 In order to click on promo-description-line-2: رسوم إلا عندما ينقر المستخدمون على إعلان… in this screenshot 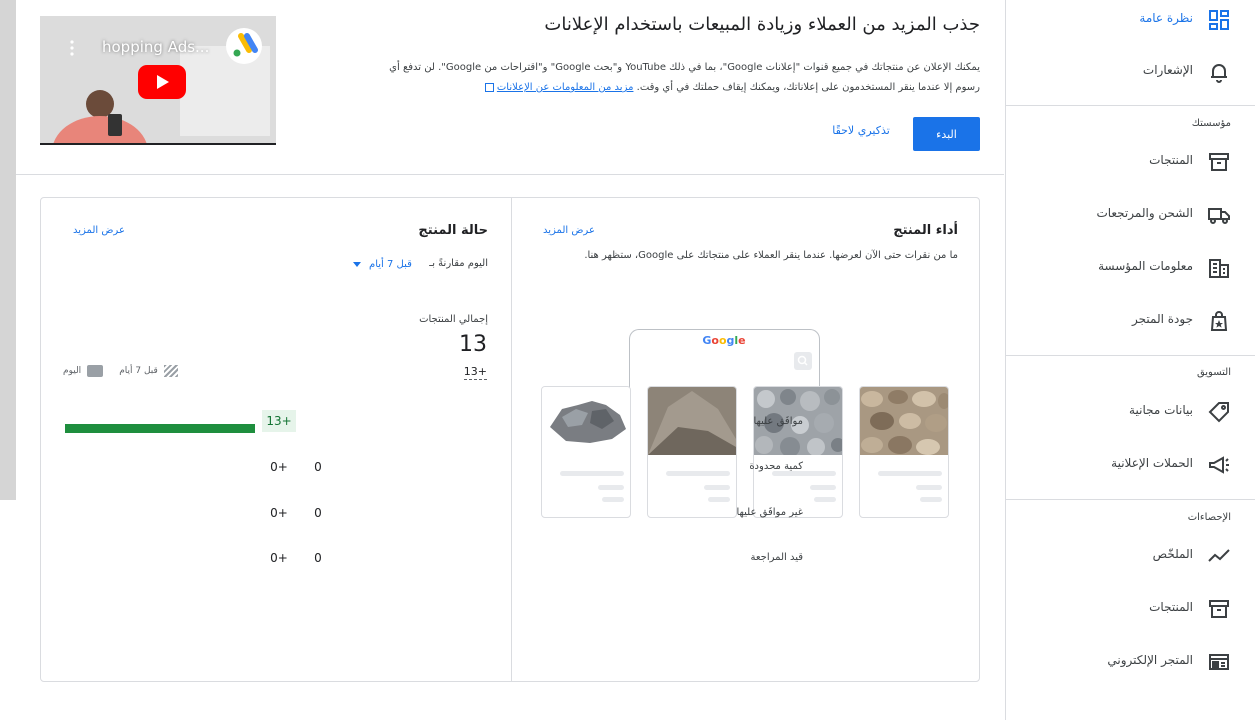, I will do `click(650, 88)`.